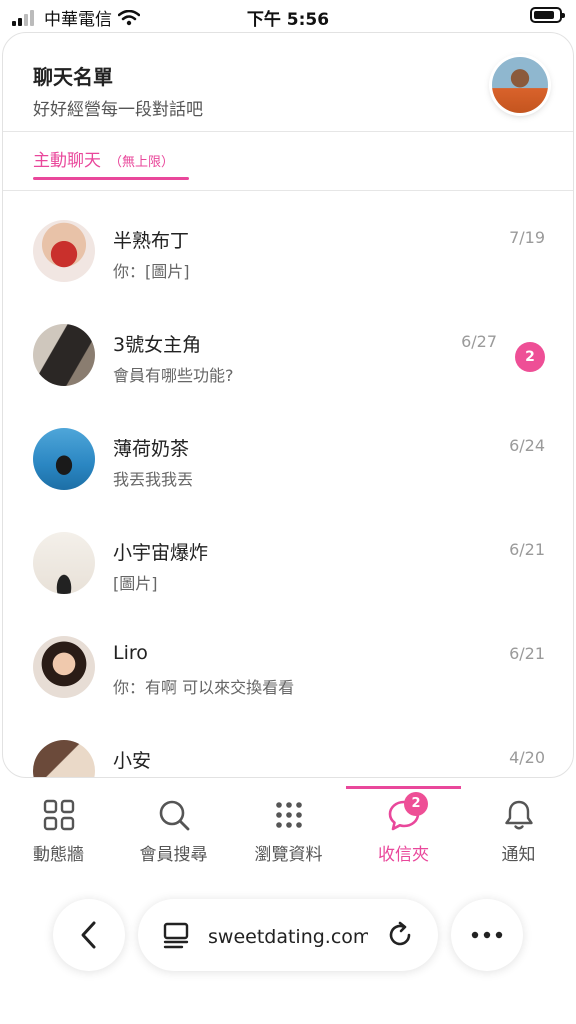 This screenshot has height=1024, width=576. Describe the element at coordinates (400, 935) in the screenshot. I see `reload-icon` at that location.